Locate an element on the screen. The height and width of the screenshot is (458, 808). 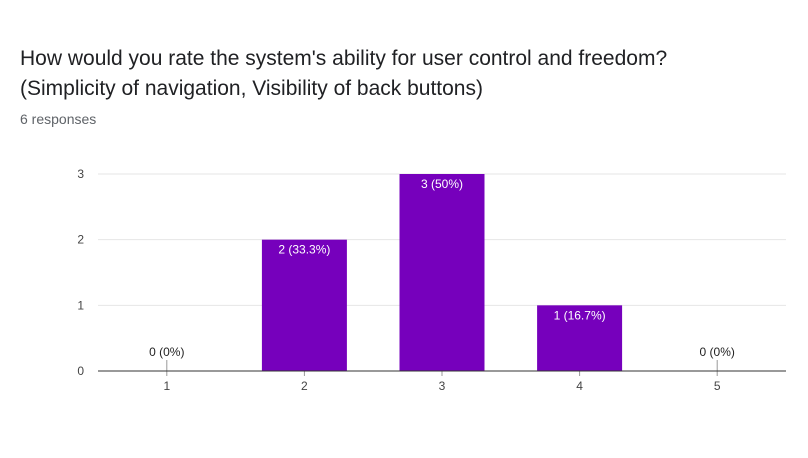
y-tick-label: 0 is located at coordinates (80, 371).